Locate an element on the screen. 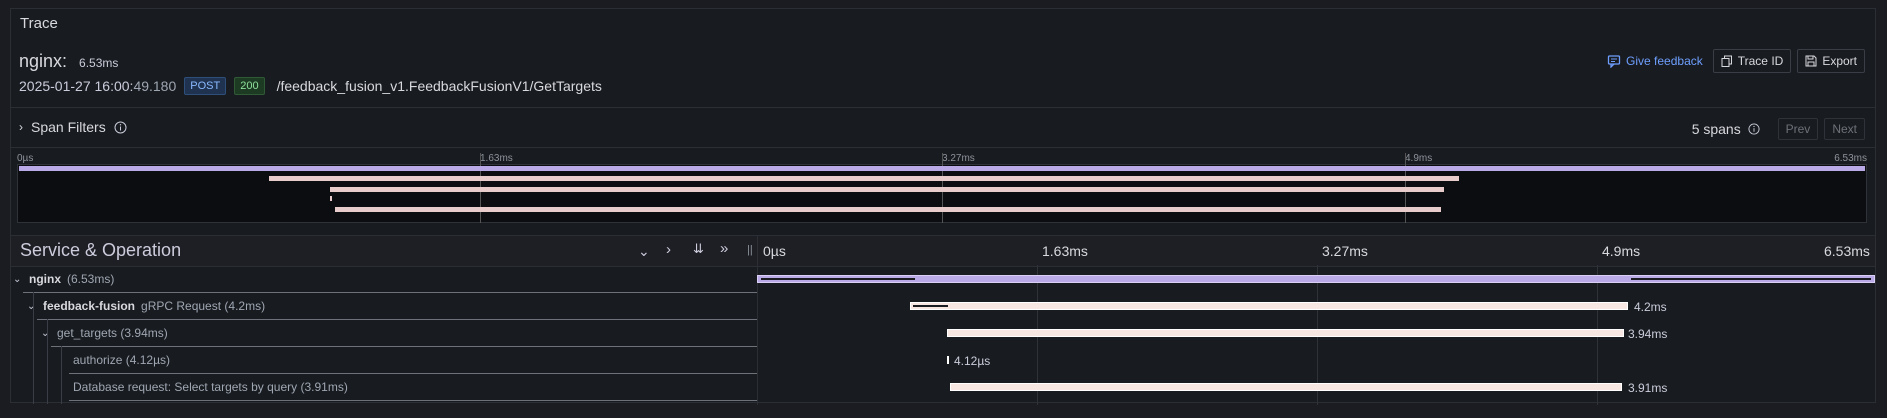 The image size is (1887, 418). next-button: Next is located at coordinates (1844, 129).